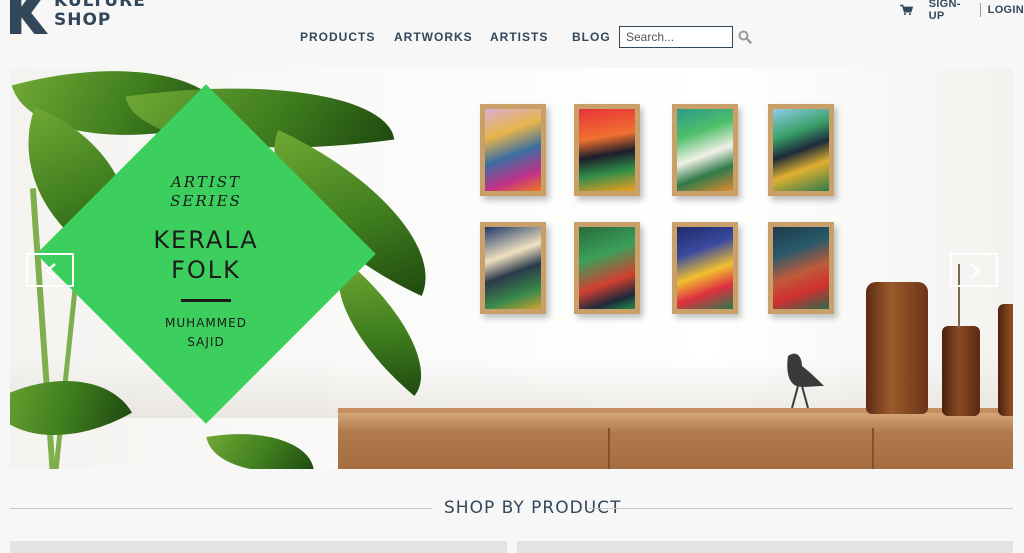 Image resolution: width=1024 pixels, height=553 pixels. What do you see at coordinates (206, 323) in the screenshot?
I see `artist-name-line-1: MUHAMMED` at bounding box center [206, 323].